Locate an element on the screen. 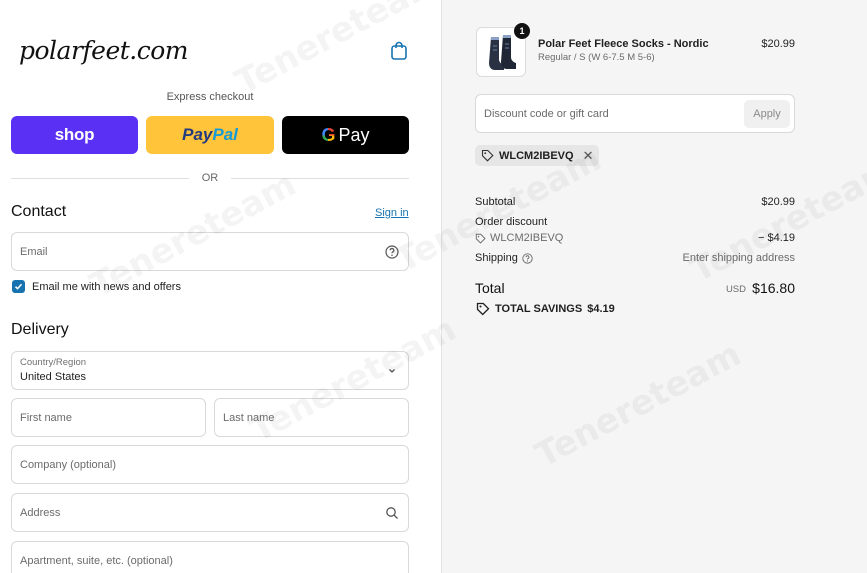 The height and width of the screenshot is (573, 867). shipping-label: Shipping is located at coordinates (496, 258).